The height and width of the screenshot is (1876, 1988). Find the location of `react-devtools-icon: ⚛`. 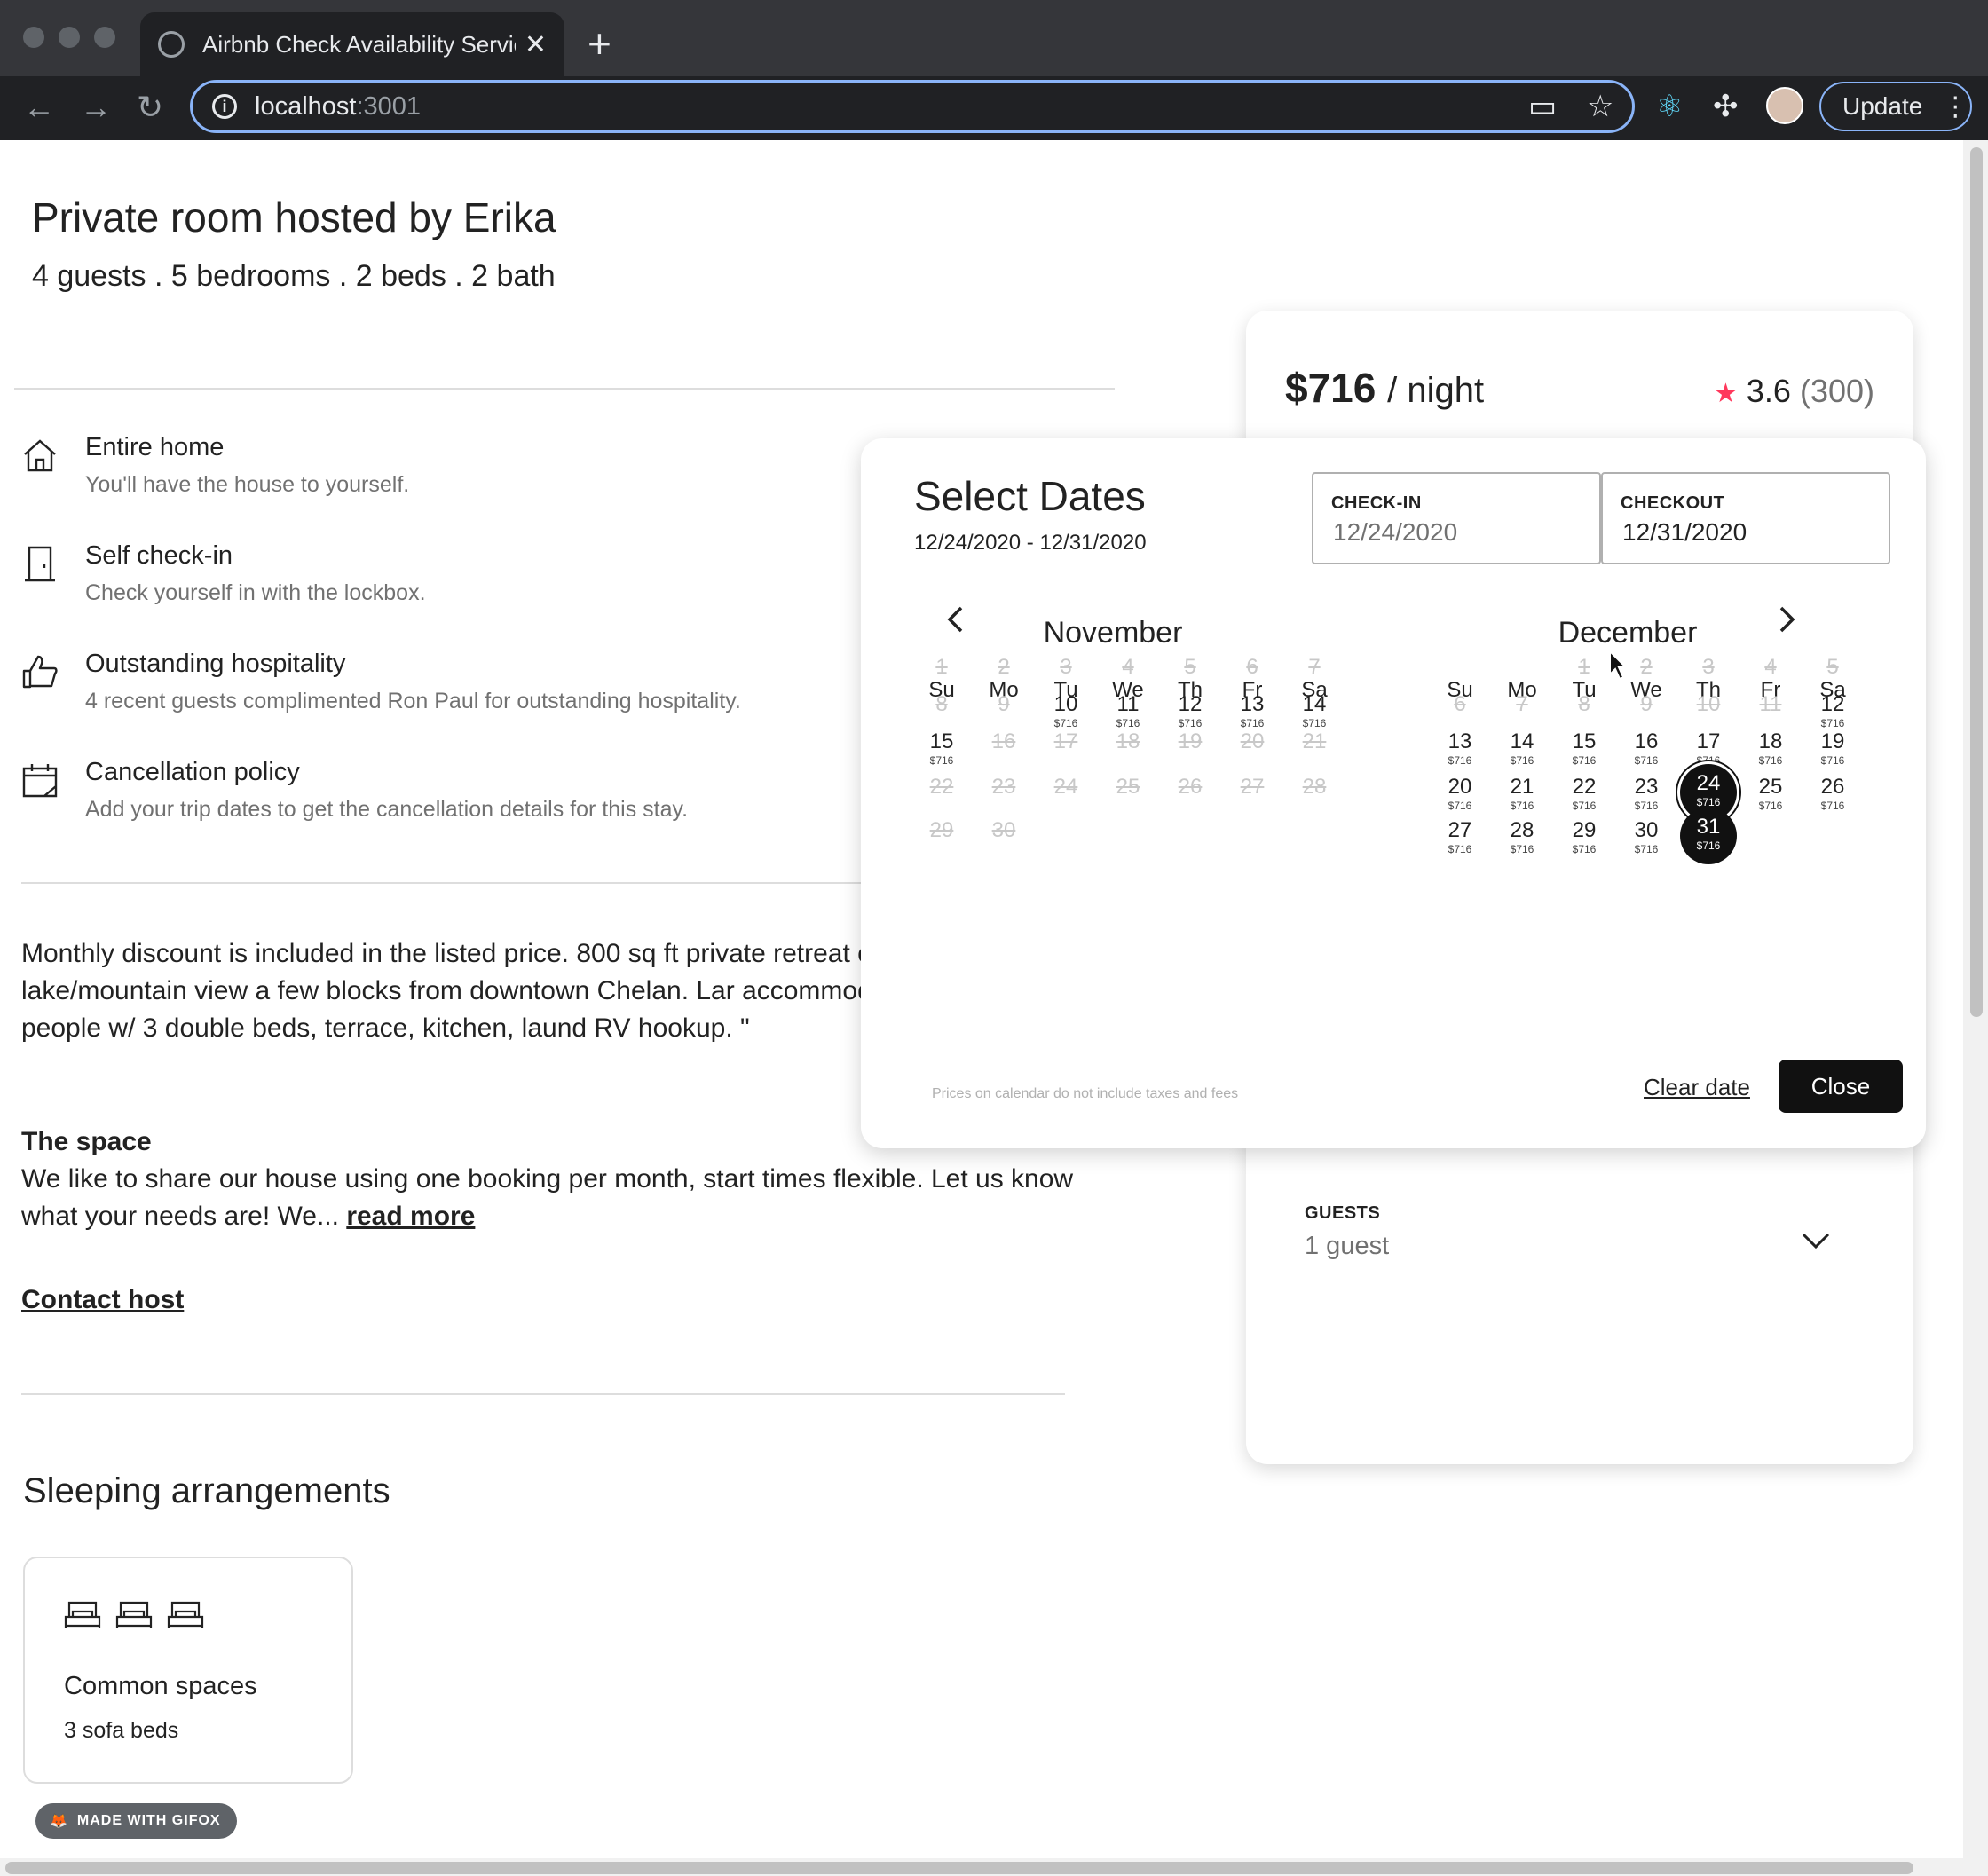

react-devtools-icon: ⚛ is located at coordinates (1669, 106).